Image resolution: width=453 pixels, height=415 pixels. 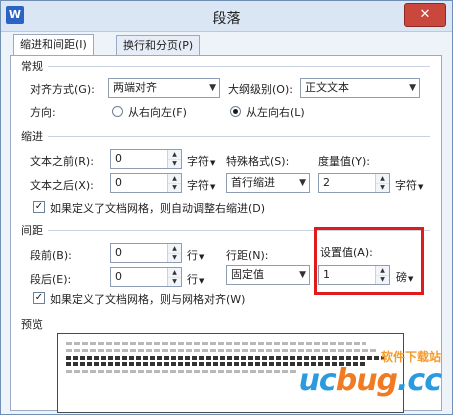 I want to click on highlight-box, so click(x=369, y=261).